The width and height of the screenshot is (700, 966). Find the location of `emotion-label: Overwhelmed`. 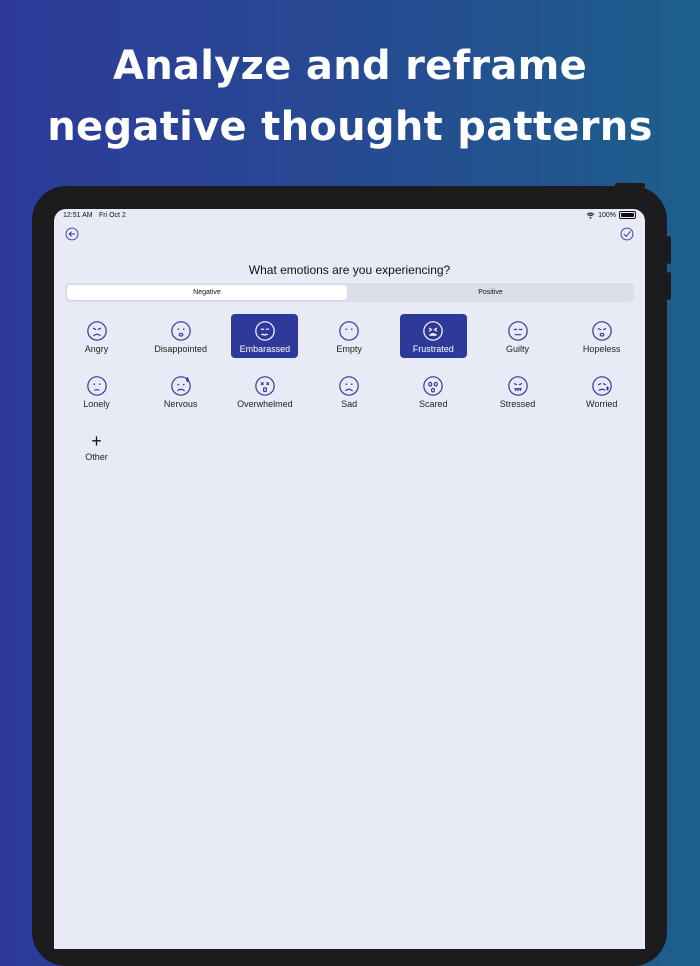

emotion-label: Overwhelmed is located at coordinates (265, 404).